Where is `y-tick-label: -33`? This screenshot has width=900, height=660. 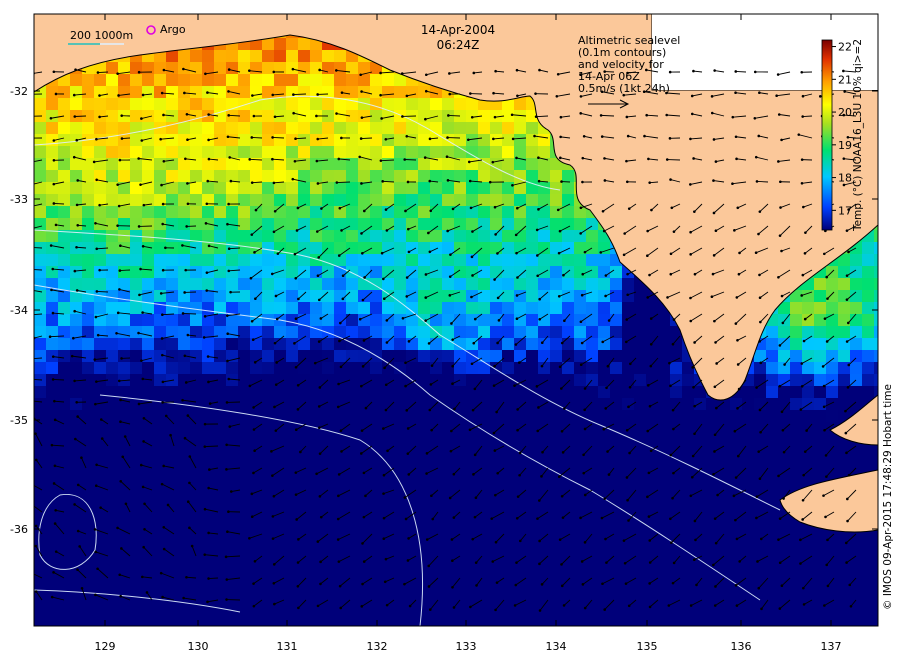 y-tick-label: -33 is located at coordinates (19, 199).